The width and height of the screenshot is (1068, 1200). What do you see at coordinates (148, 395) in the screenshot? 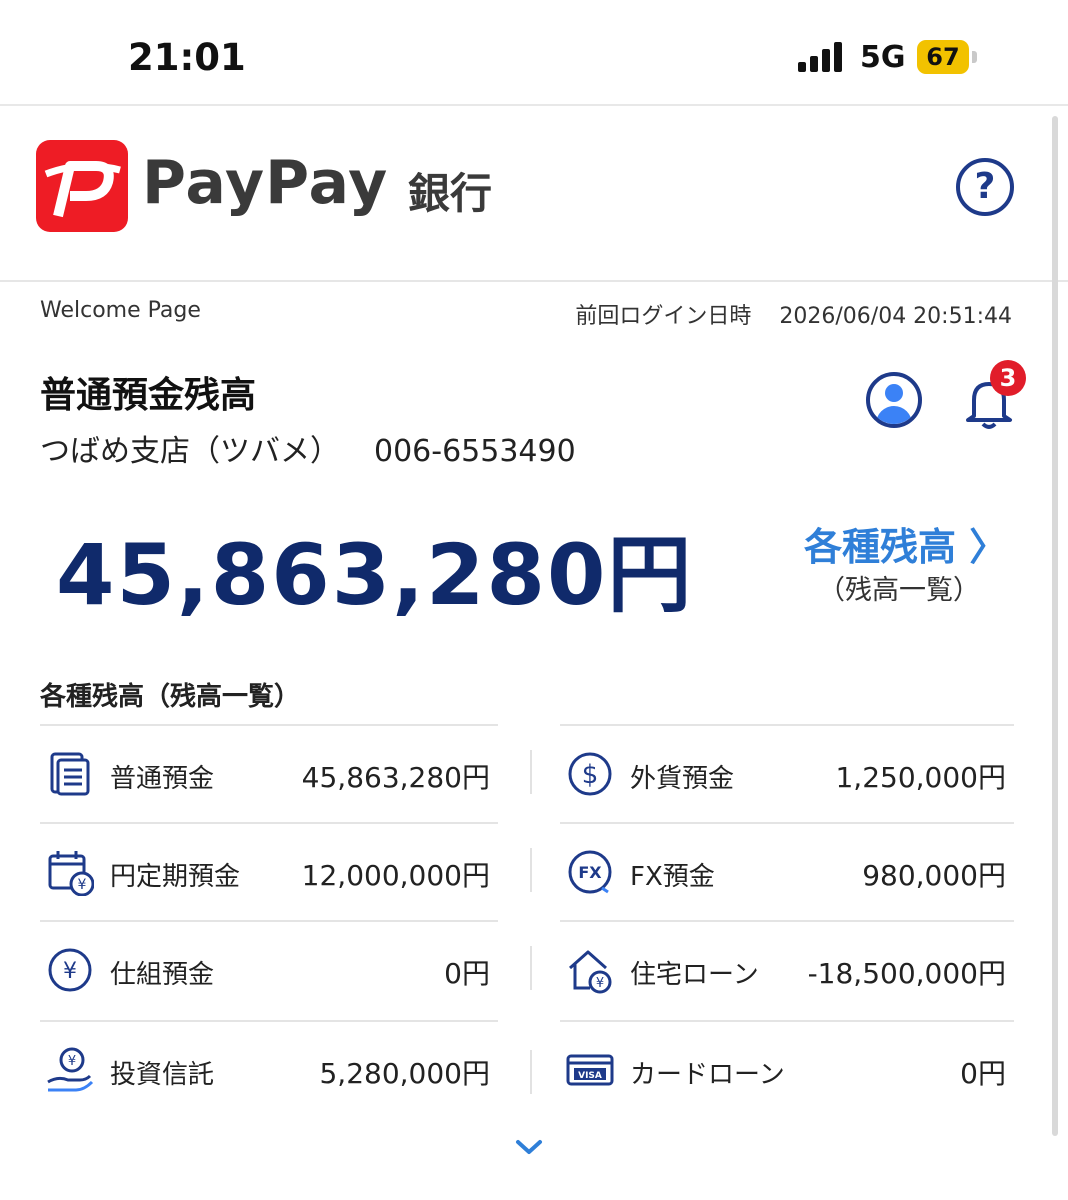
I see `balance-title: 普通預金残高` at bounding box center [148, 395].